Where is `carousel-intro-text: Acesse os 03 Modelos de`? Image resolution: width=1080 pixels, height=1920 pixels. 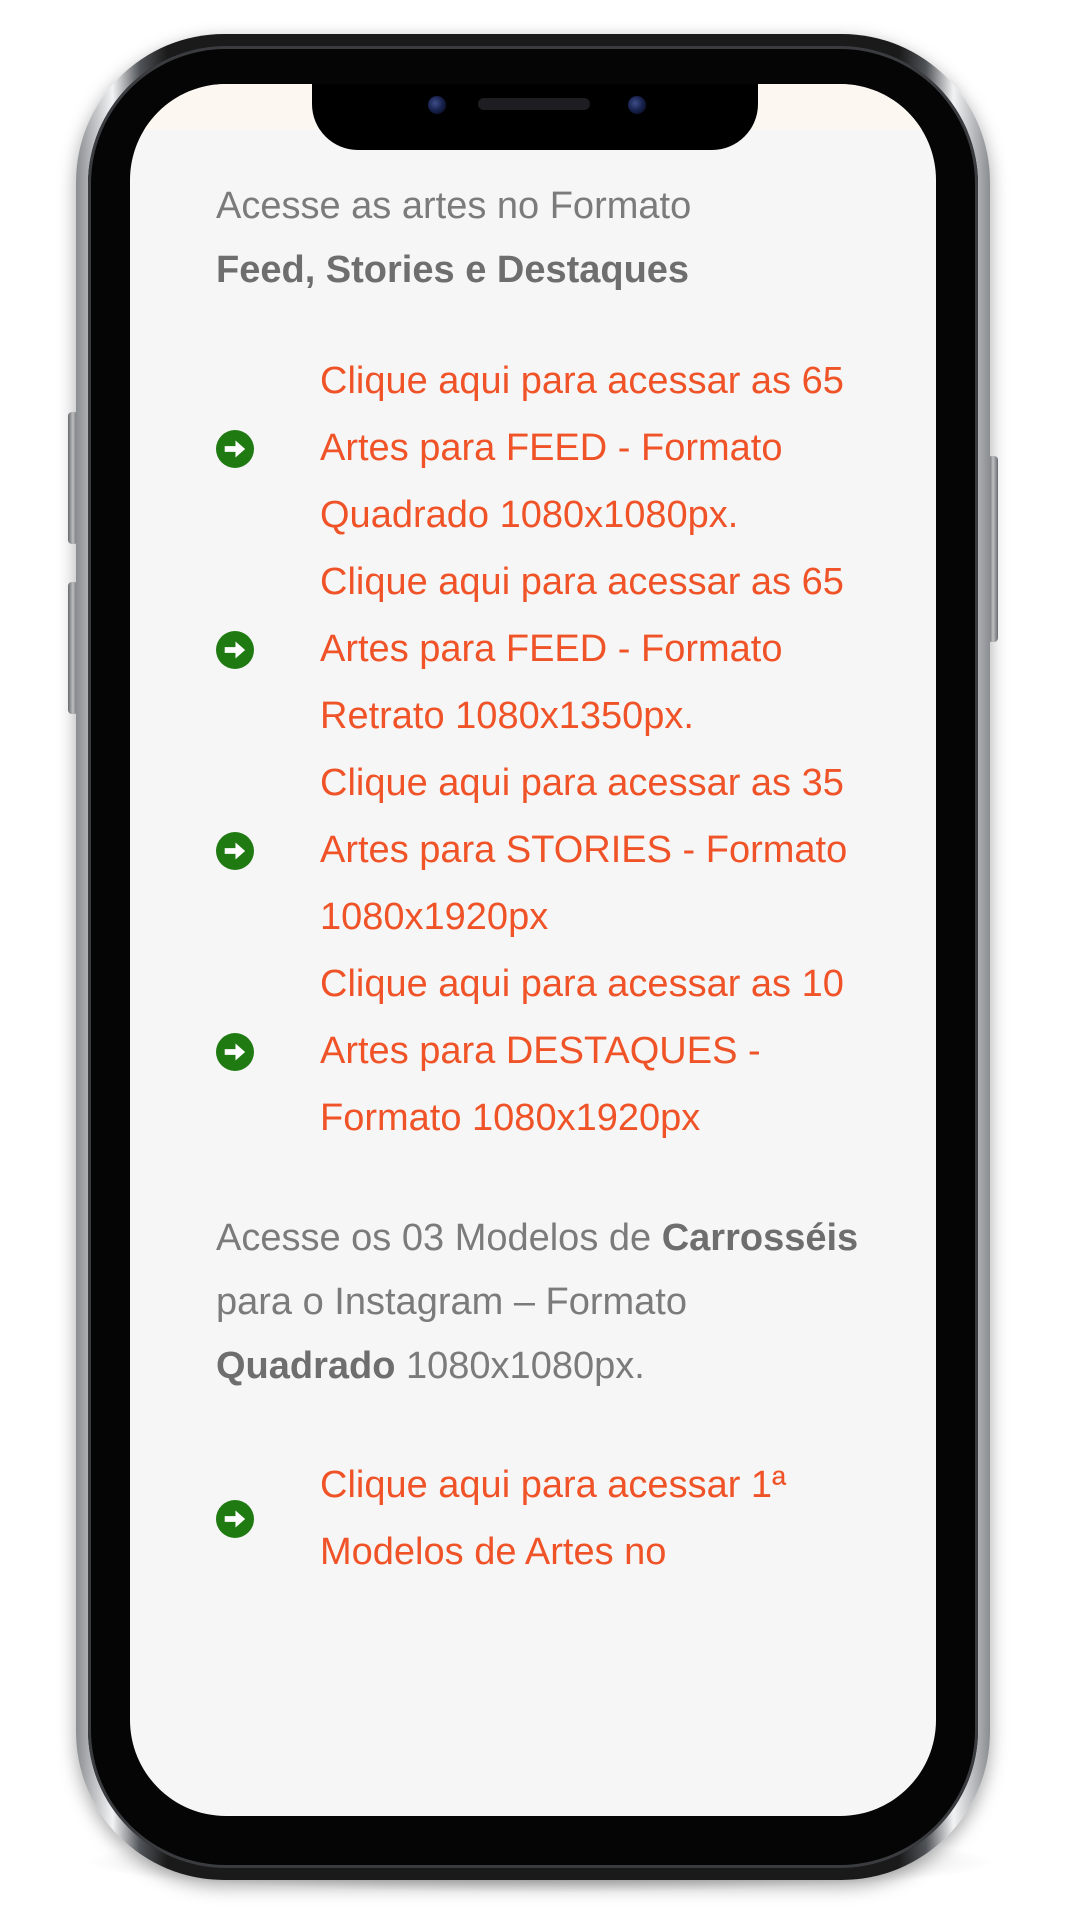
carousel-intro-text: Acesse os 03 Modelos de is located at coordinates (439, 1238).